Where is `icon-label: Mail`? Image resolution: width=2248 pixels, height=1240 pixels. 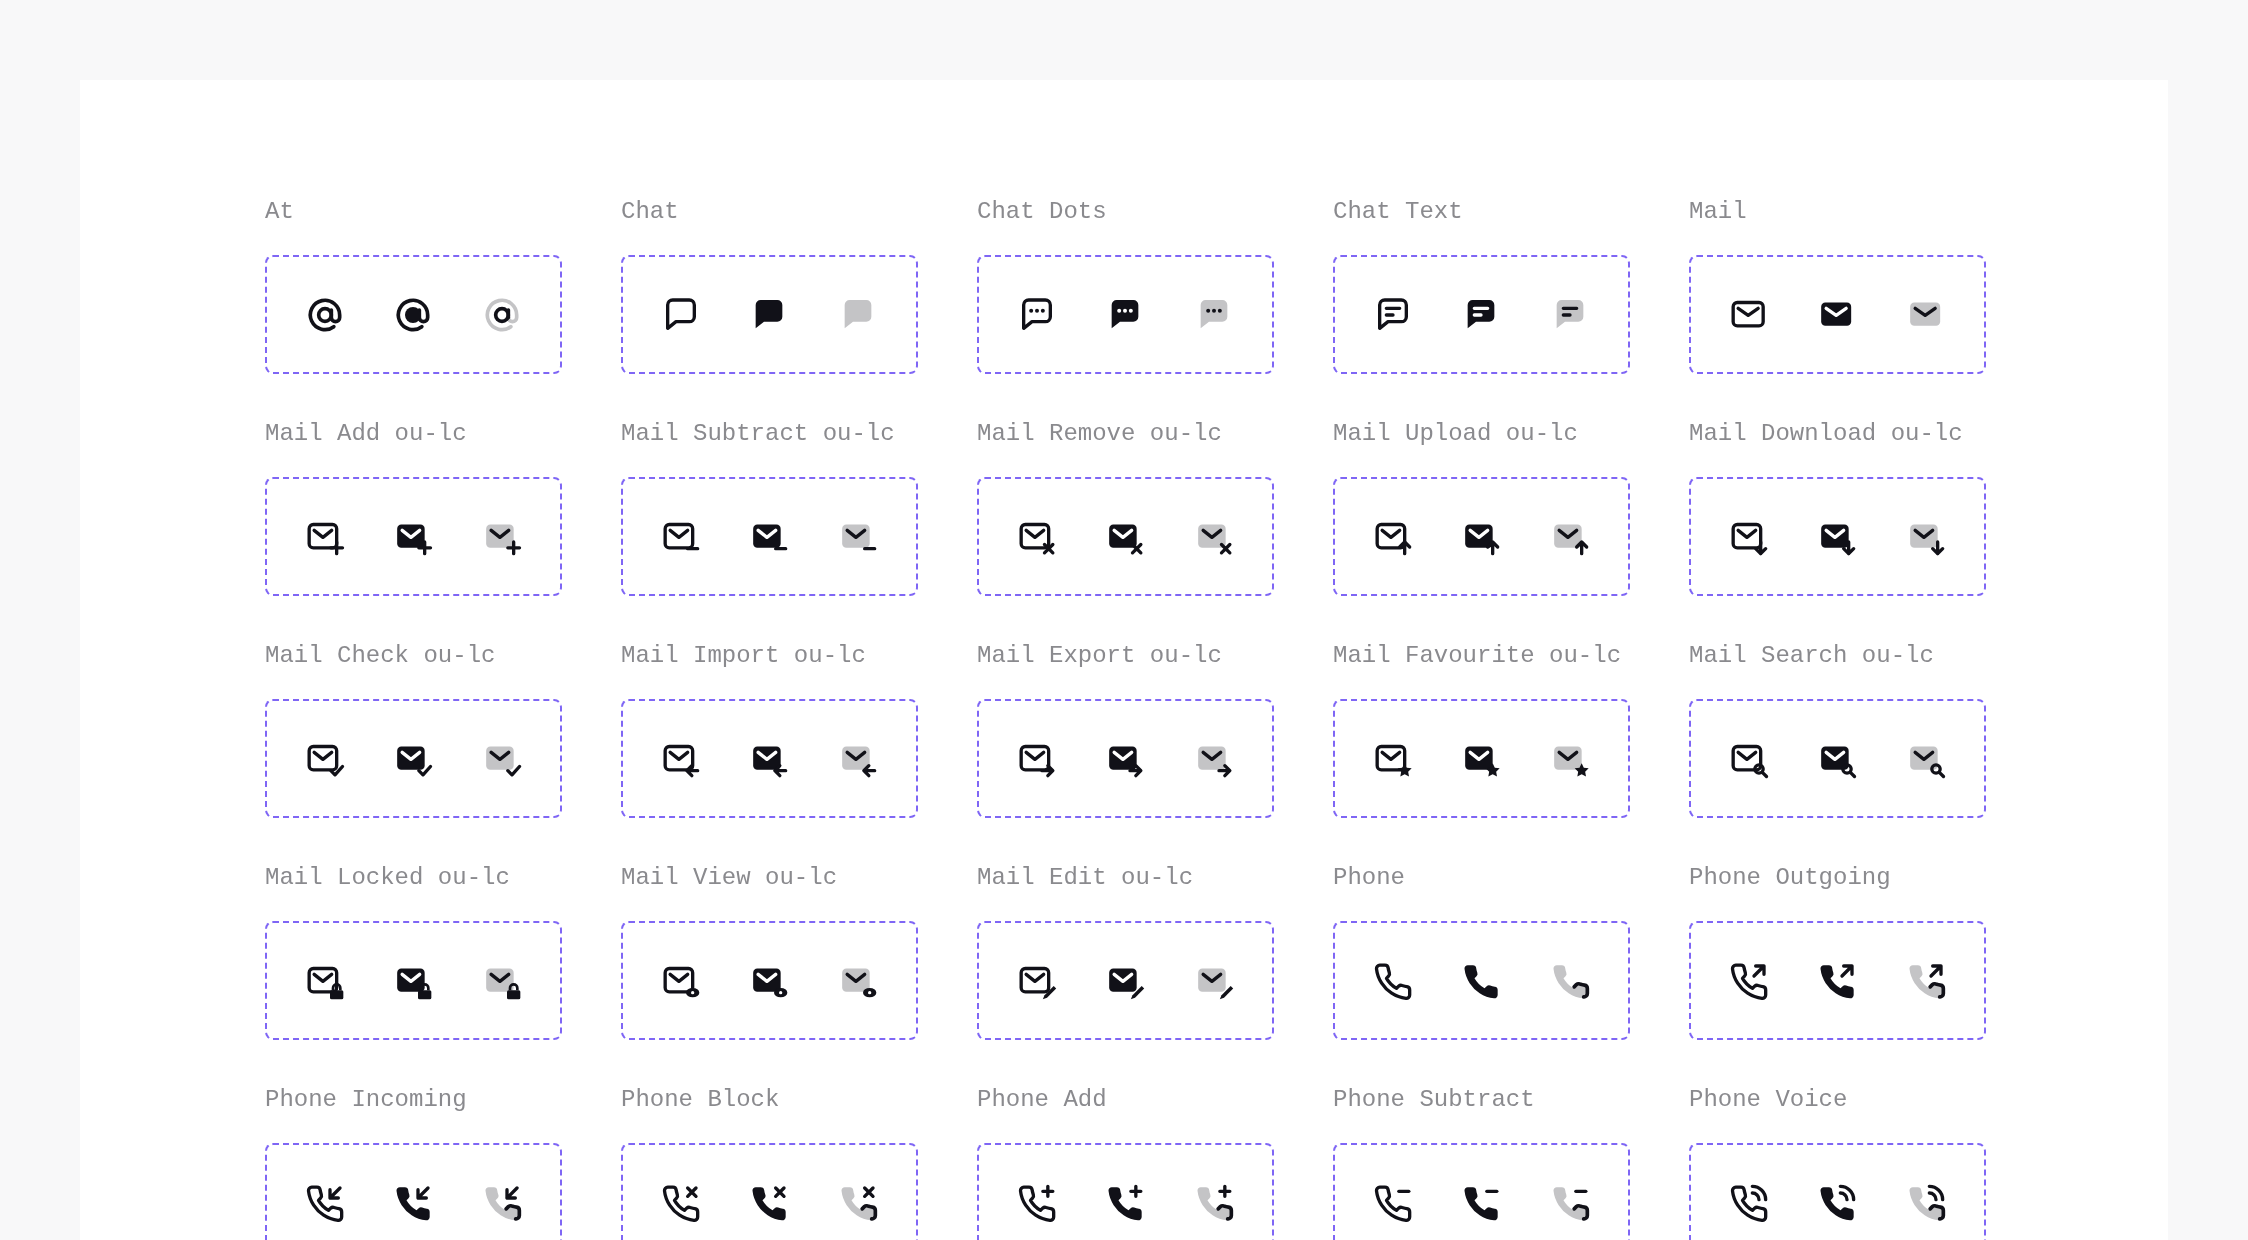 icon-label: Mail is located at coordinates (1718, 212).